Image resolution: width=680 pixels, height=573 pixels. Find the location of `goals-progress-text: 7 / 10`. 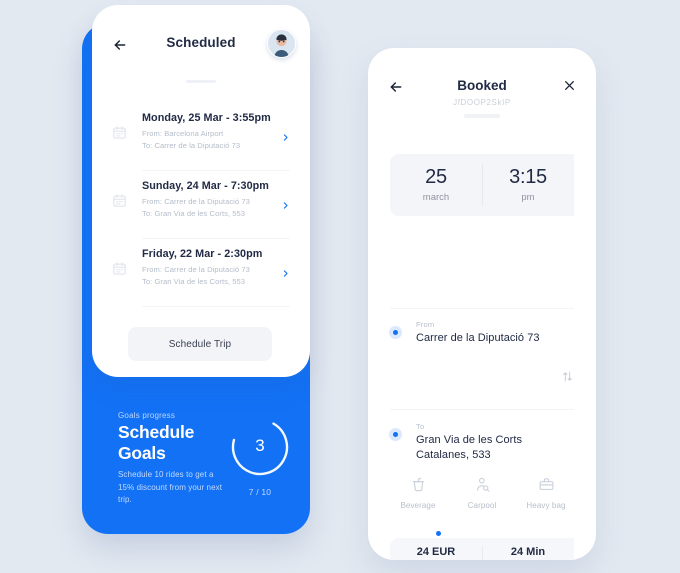

goals-progress-text: 7 / 10 is located at coordinates (260, 492).